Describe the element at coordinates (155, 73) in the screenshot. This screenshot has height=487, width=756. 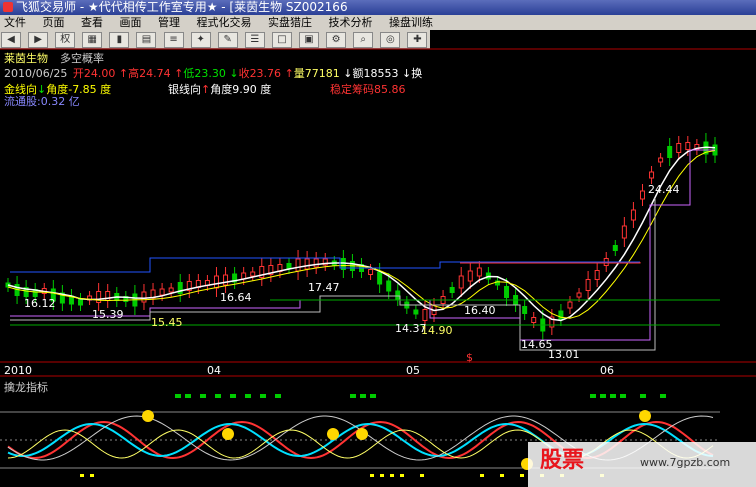
I see `high-value: 24.74` at that location.